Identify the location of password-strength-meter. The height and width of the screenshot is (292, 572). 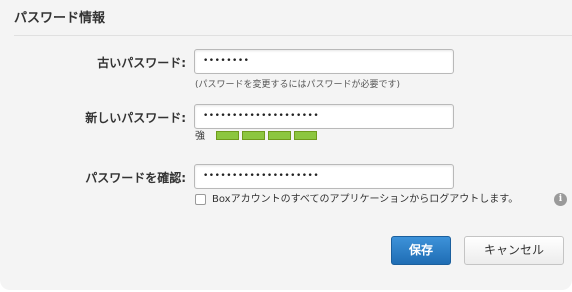
(266, 135).